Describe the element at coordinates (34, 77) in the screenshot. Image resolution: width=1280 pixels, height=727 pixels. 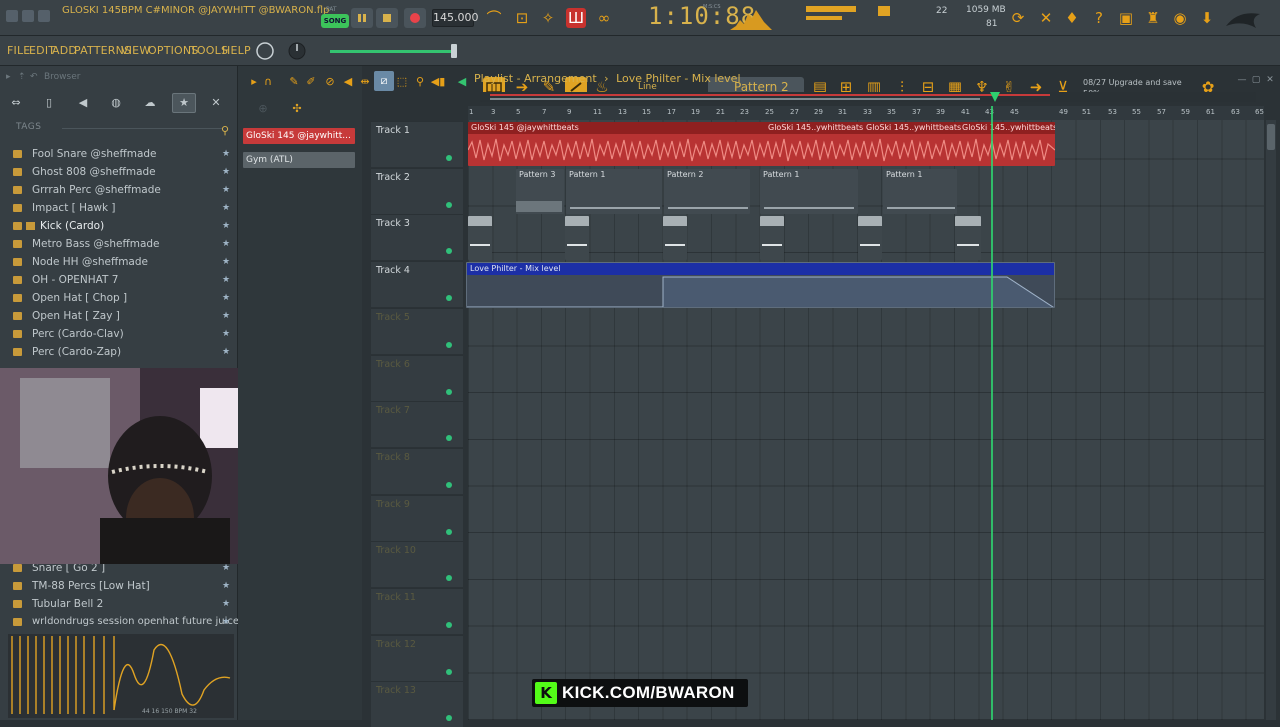
I see `browser-back-icon: ↶` at that location.